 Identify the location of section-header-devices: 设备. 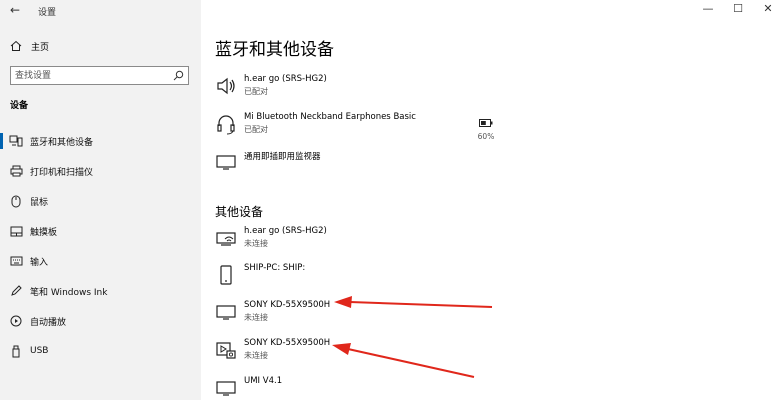
(19, 106).